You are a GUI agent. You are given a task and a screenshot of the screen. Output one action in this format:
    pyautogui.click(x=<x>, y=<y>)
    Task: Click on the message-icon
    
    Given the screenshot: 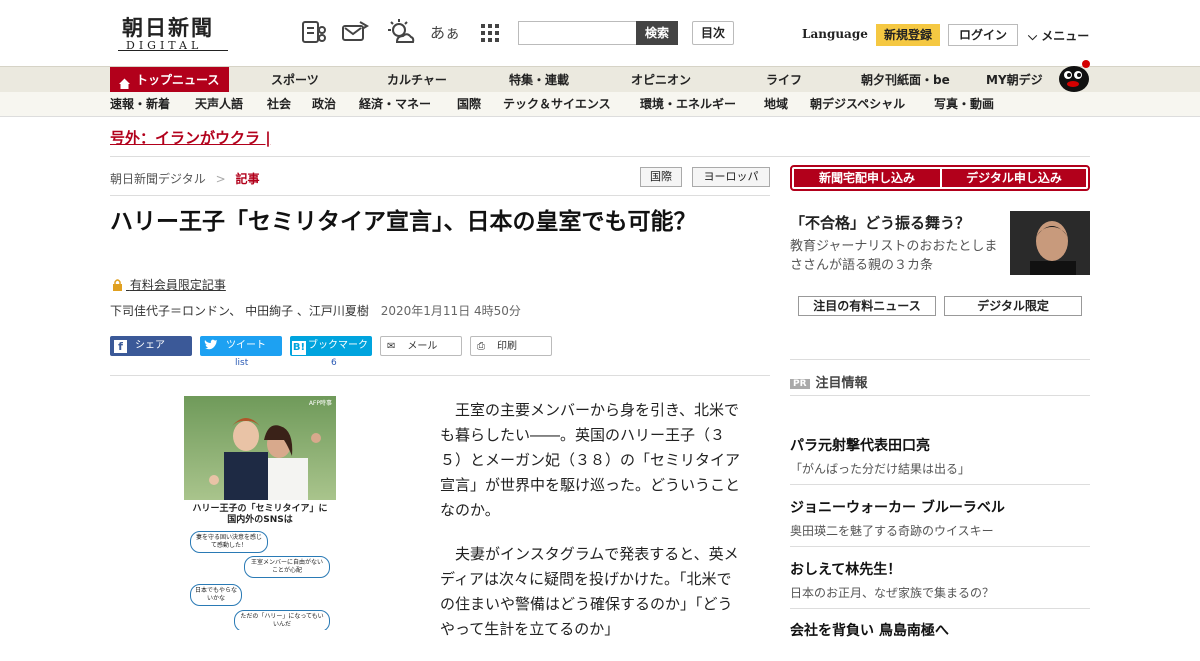 What is the action you would take?
    pyautogui.click(x=355, y=33)
    